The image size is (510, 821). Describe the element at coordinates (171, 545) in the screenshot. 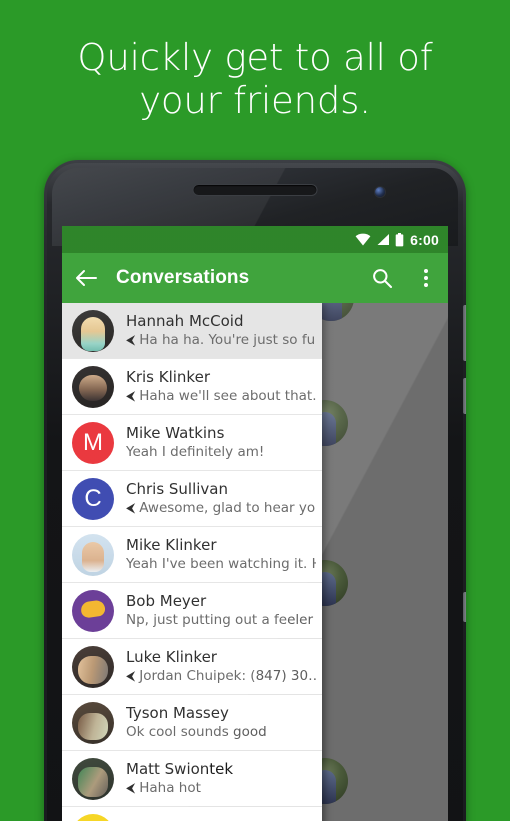

I see `contact-name: Mike Klinker` at that location.